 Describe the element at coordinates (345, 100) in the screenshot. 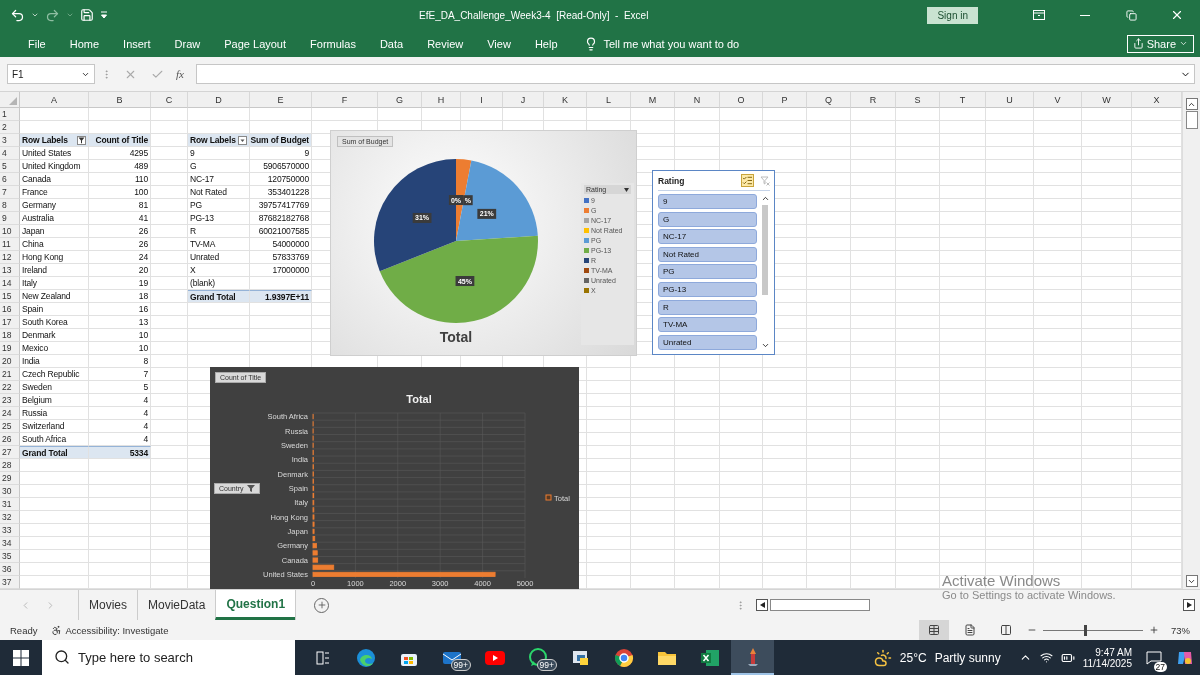

I see `column-header: F` at that location.